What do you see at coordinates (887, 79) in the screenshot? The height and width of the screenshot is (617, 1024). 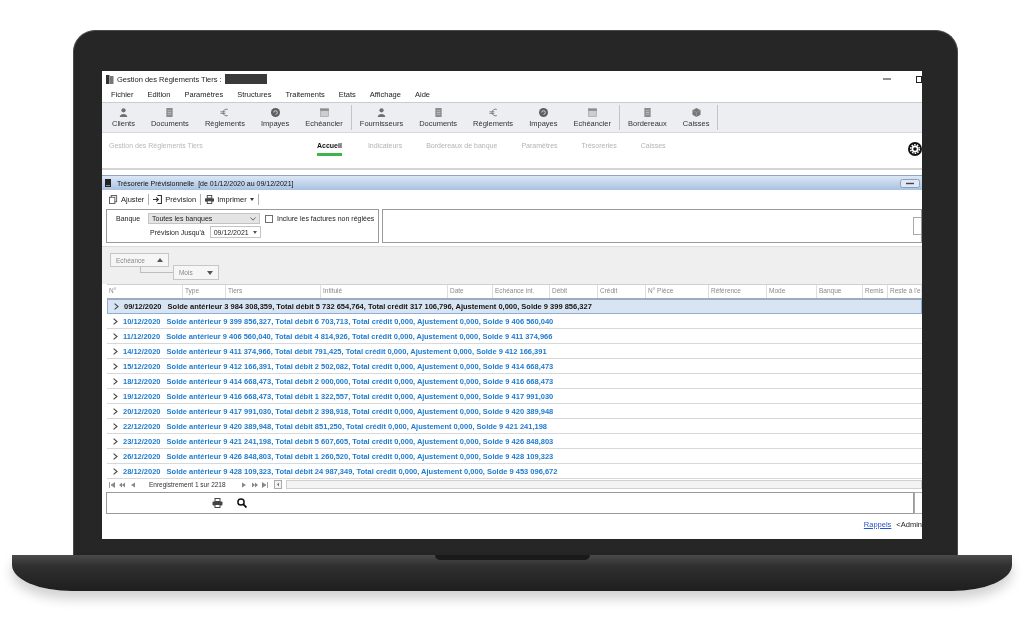 I see `minimize-icon` at bounding box center [887, 79].